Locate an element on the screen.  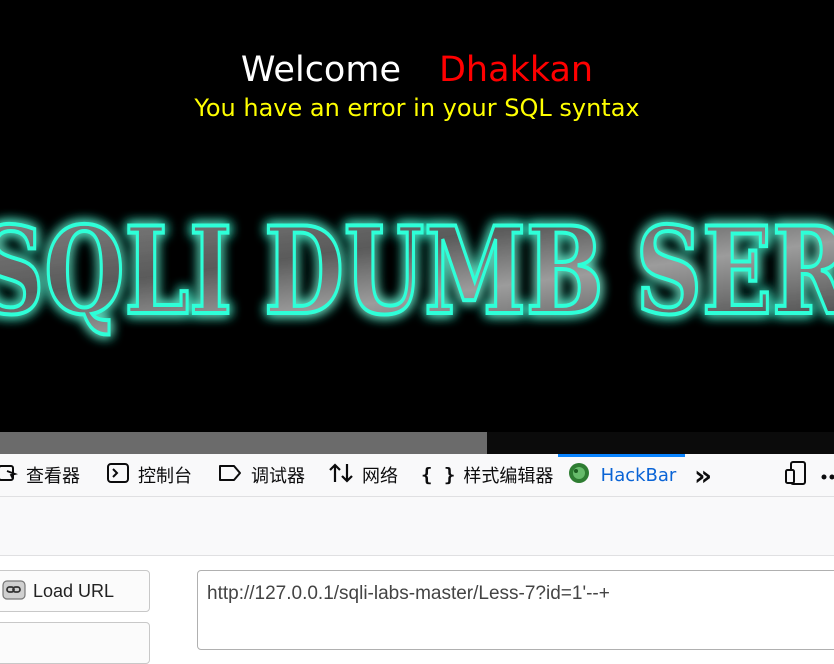
tabs-overflow-button: » is located at coordinates (703, 475).